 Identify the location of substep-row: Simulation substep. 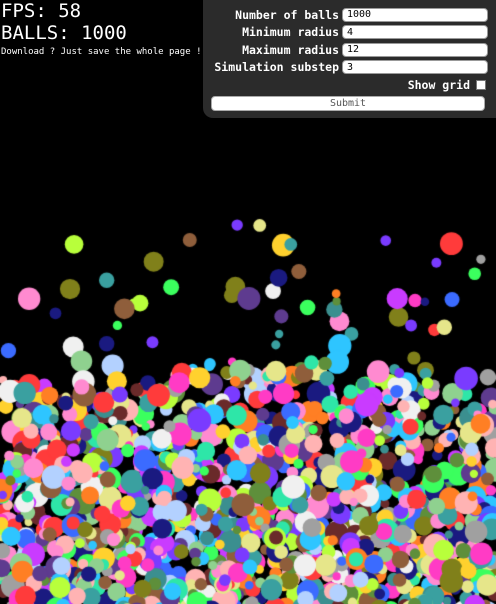
(349, 68).